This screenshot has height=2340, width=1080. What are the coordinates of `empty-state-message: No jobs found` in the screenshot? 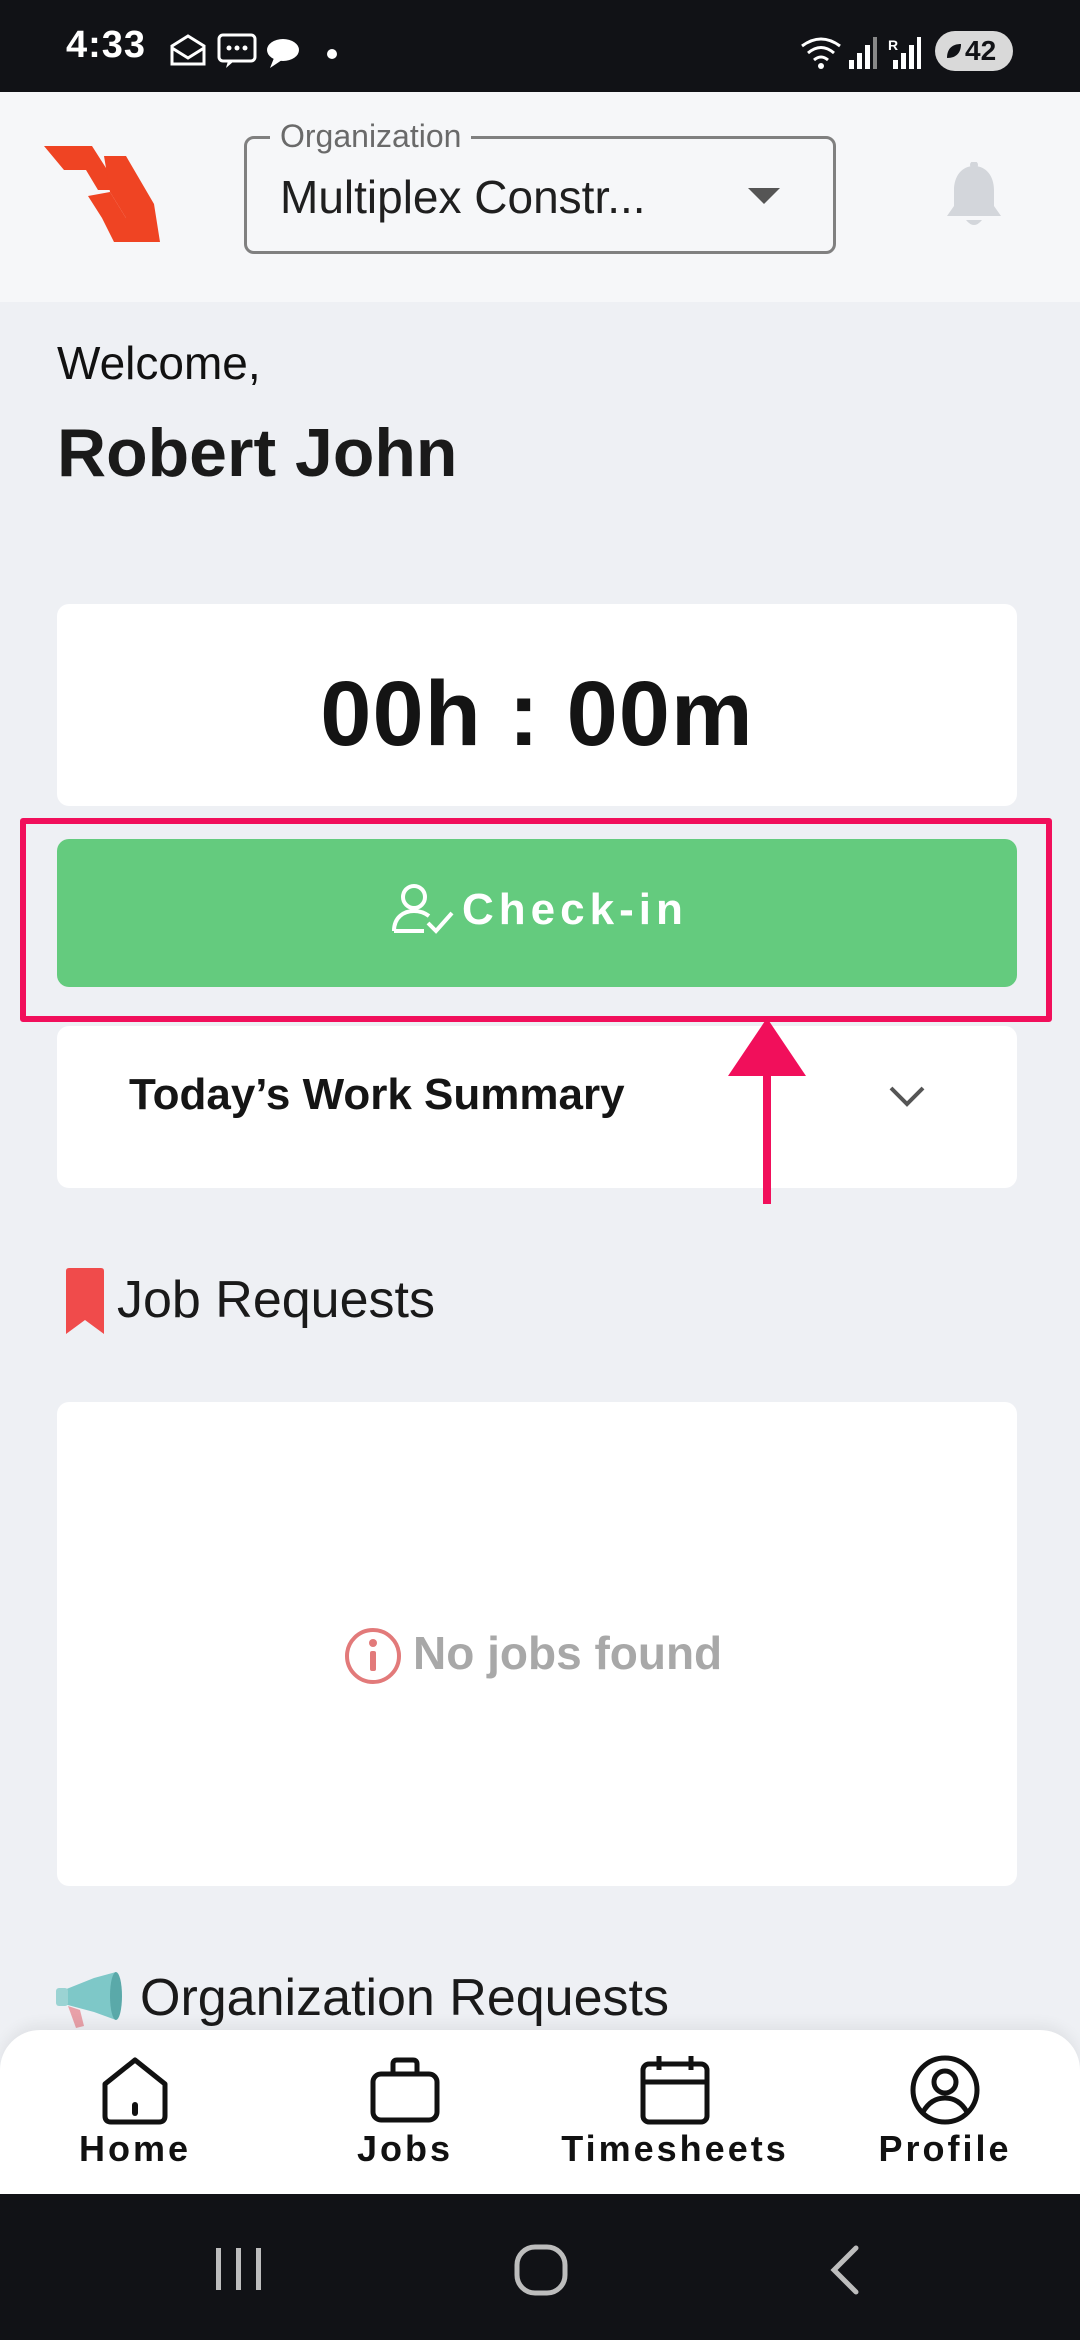 It's located at (568, 1653).